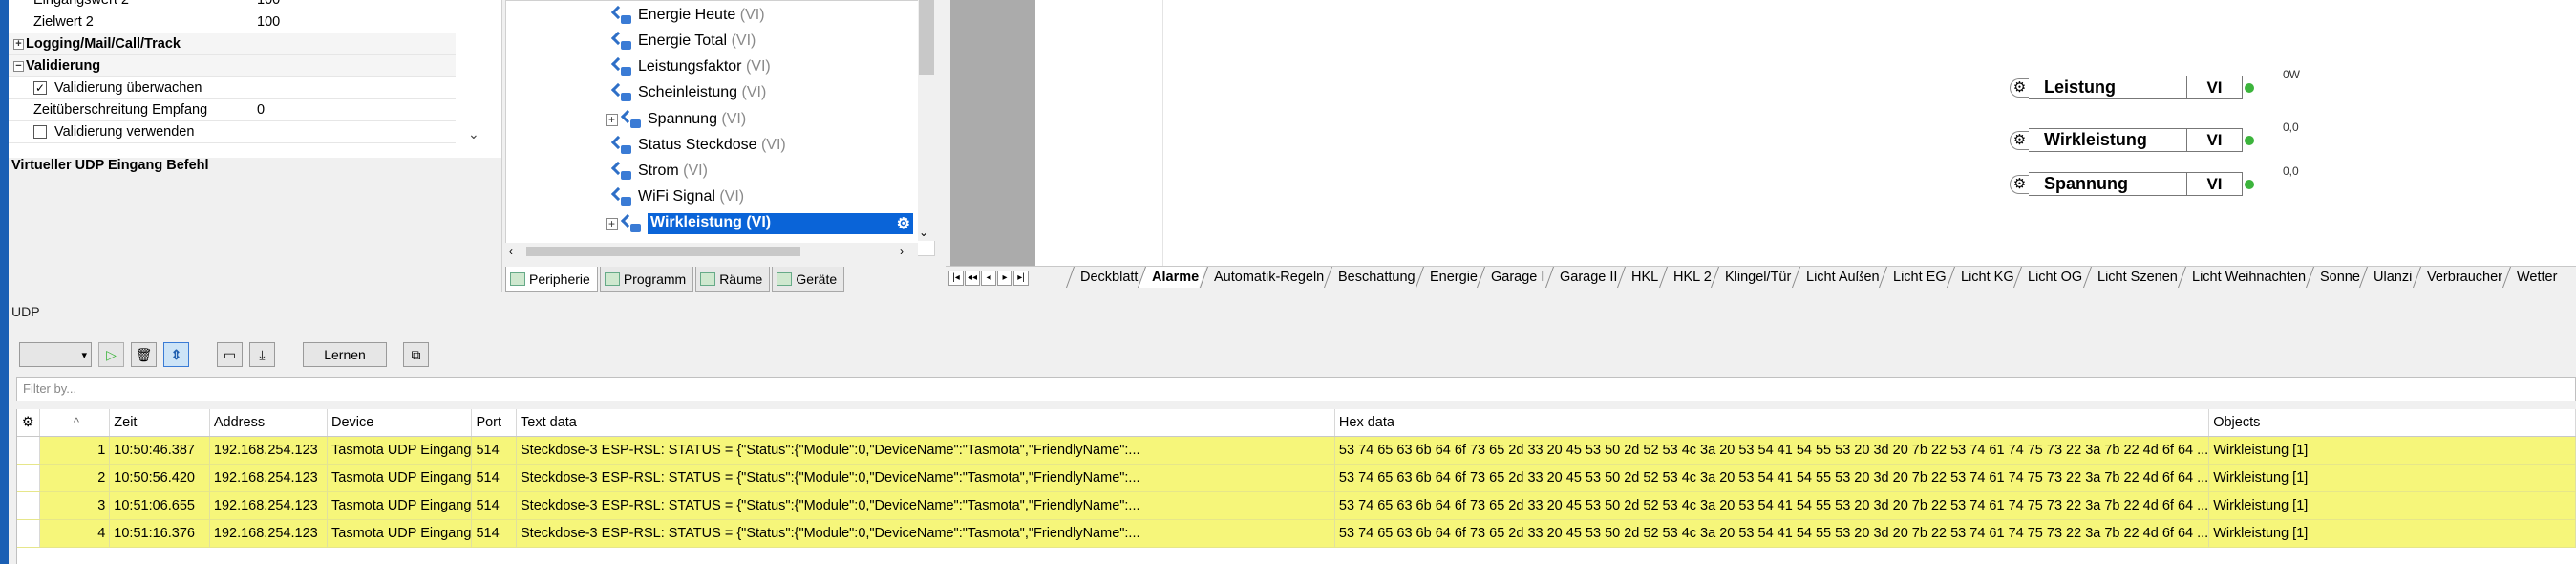 The height and width of the screenshot is (564, 2576). What do you see at coordinates (2390, 278) in the screenshot?
I see `sheet-tab: Ulanzi` at bounding box center [2390, 278].